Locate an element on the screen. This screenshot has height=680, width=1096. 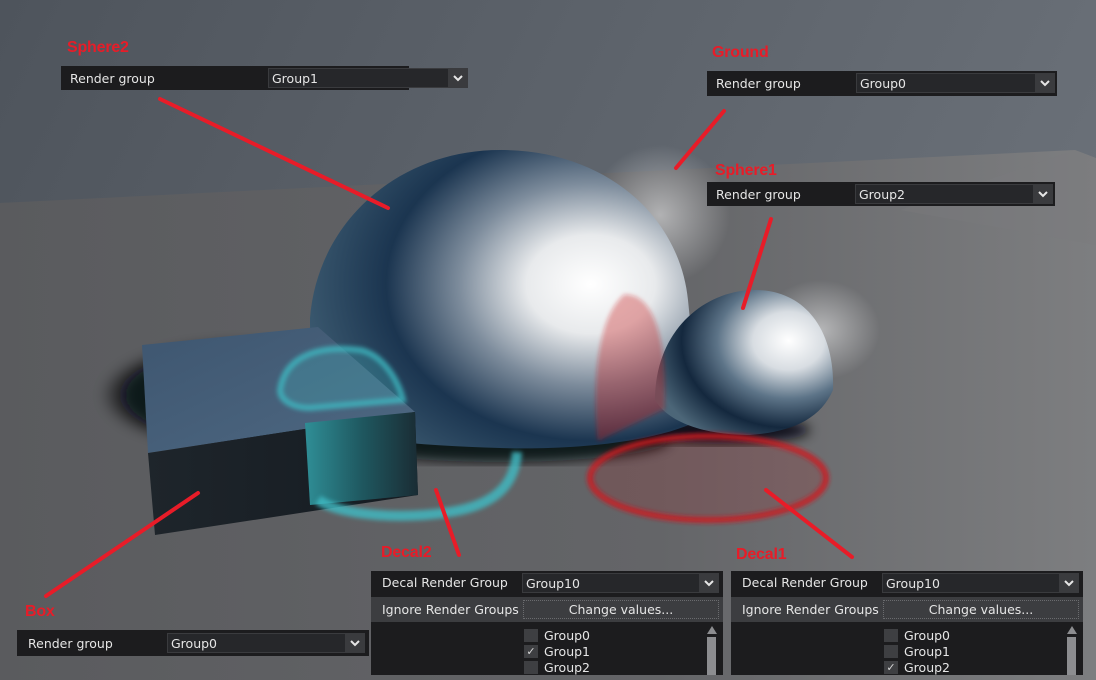
decal2-label: Decal2 is located at coordinates (406, 552).